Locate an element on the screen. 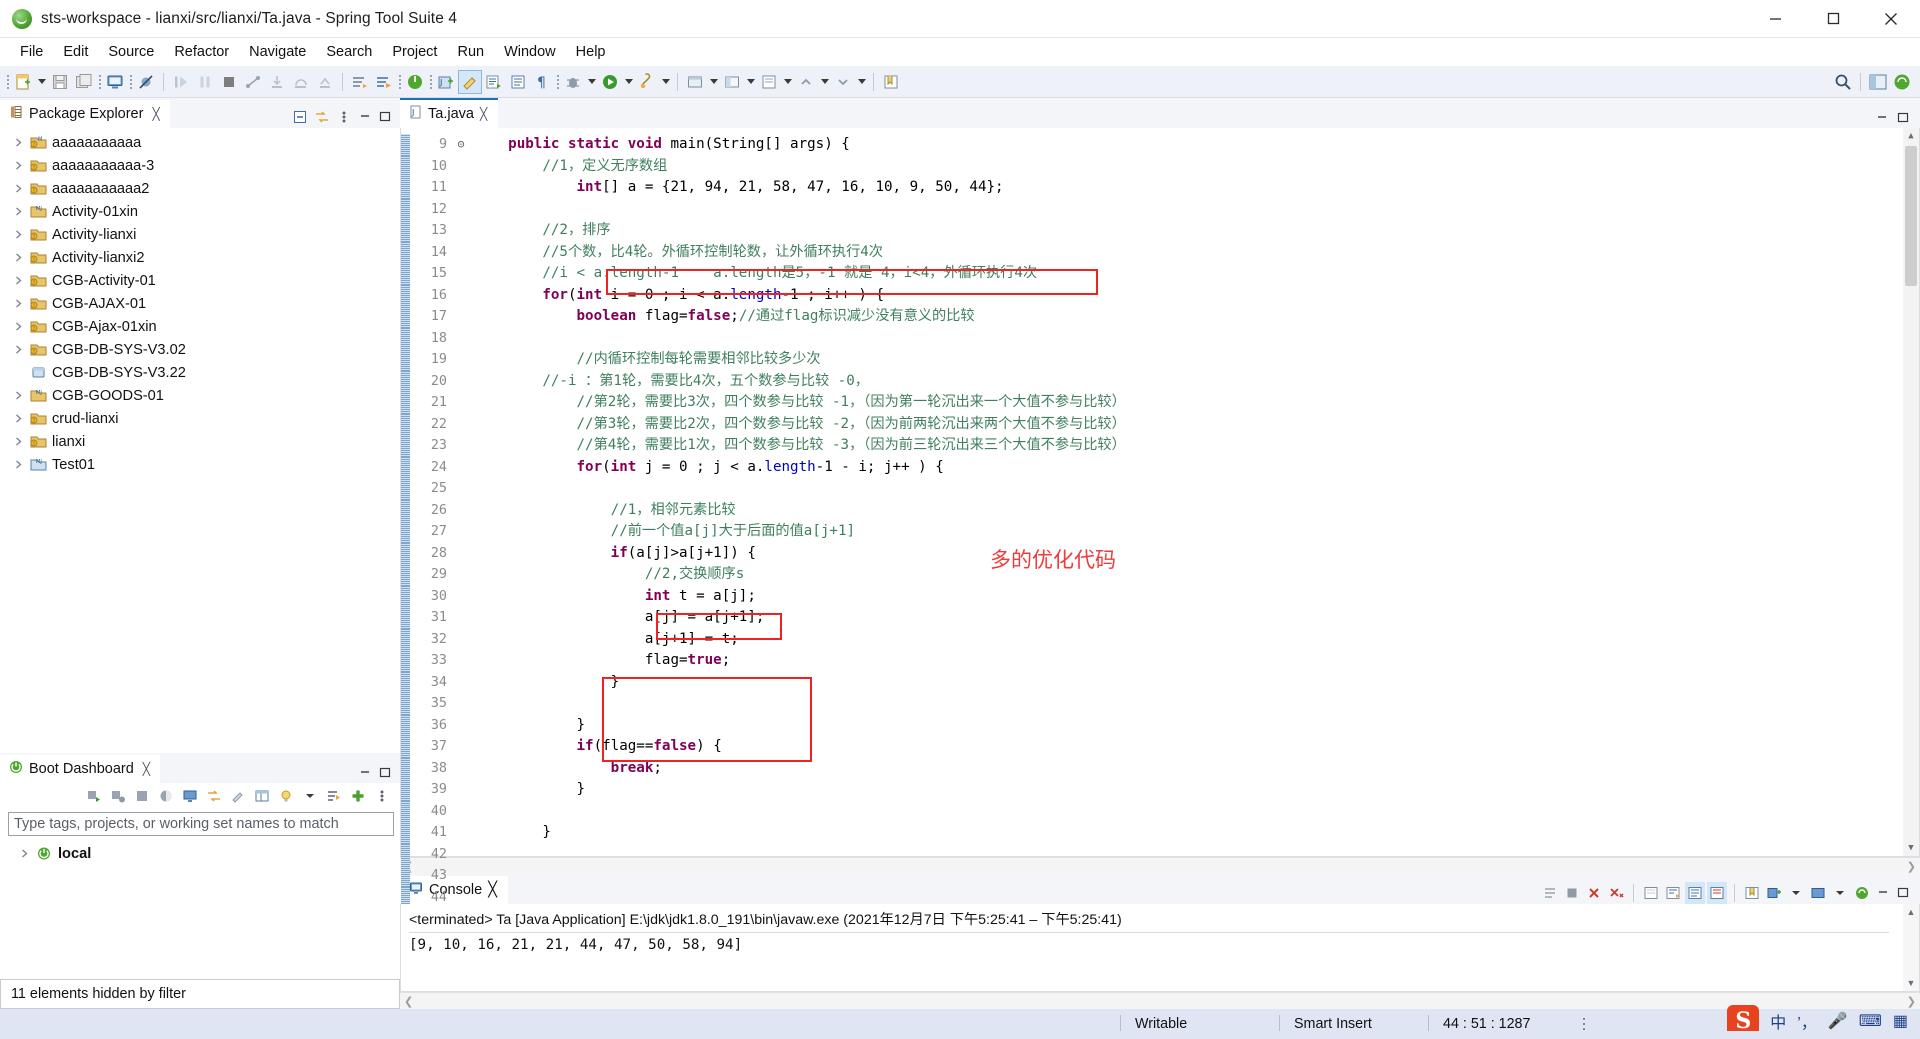 This screenshot has width=1920, height=1039. clear-console-icon is located at coordinates (1651, 893).